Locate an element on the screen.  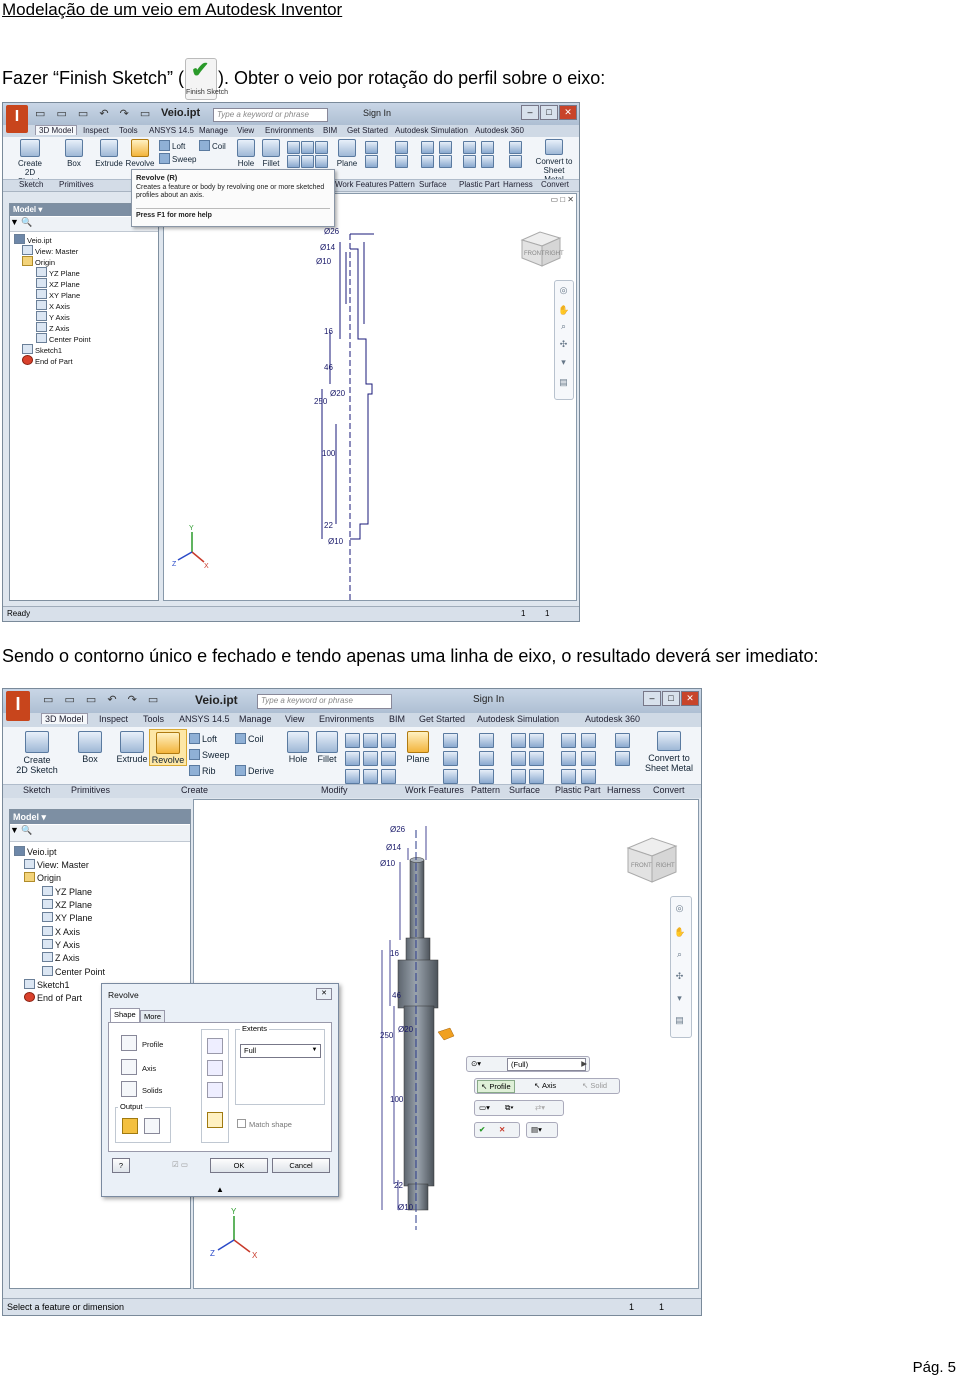
operation-icon: ⧉▾ is located at coordinates (509, 1108).